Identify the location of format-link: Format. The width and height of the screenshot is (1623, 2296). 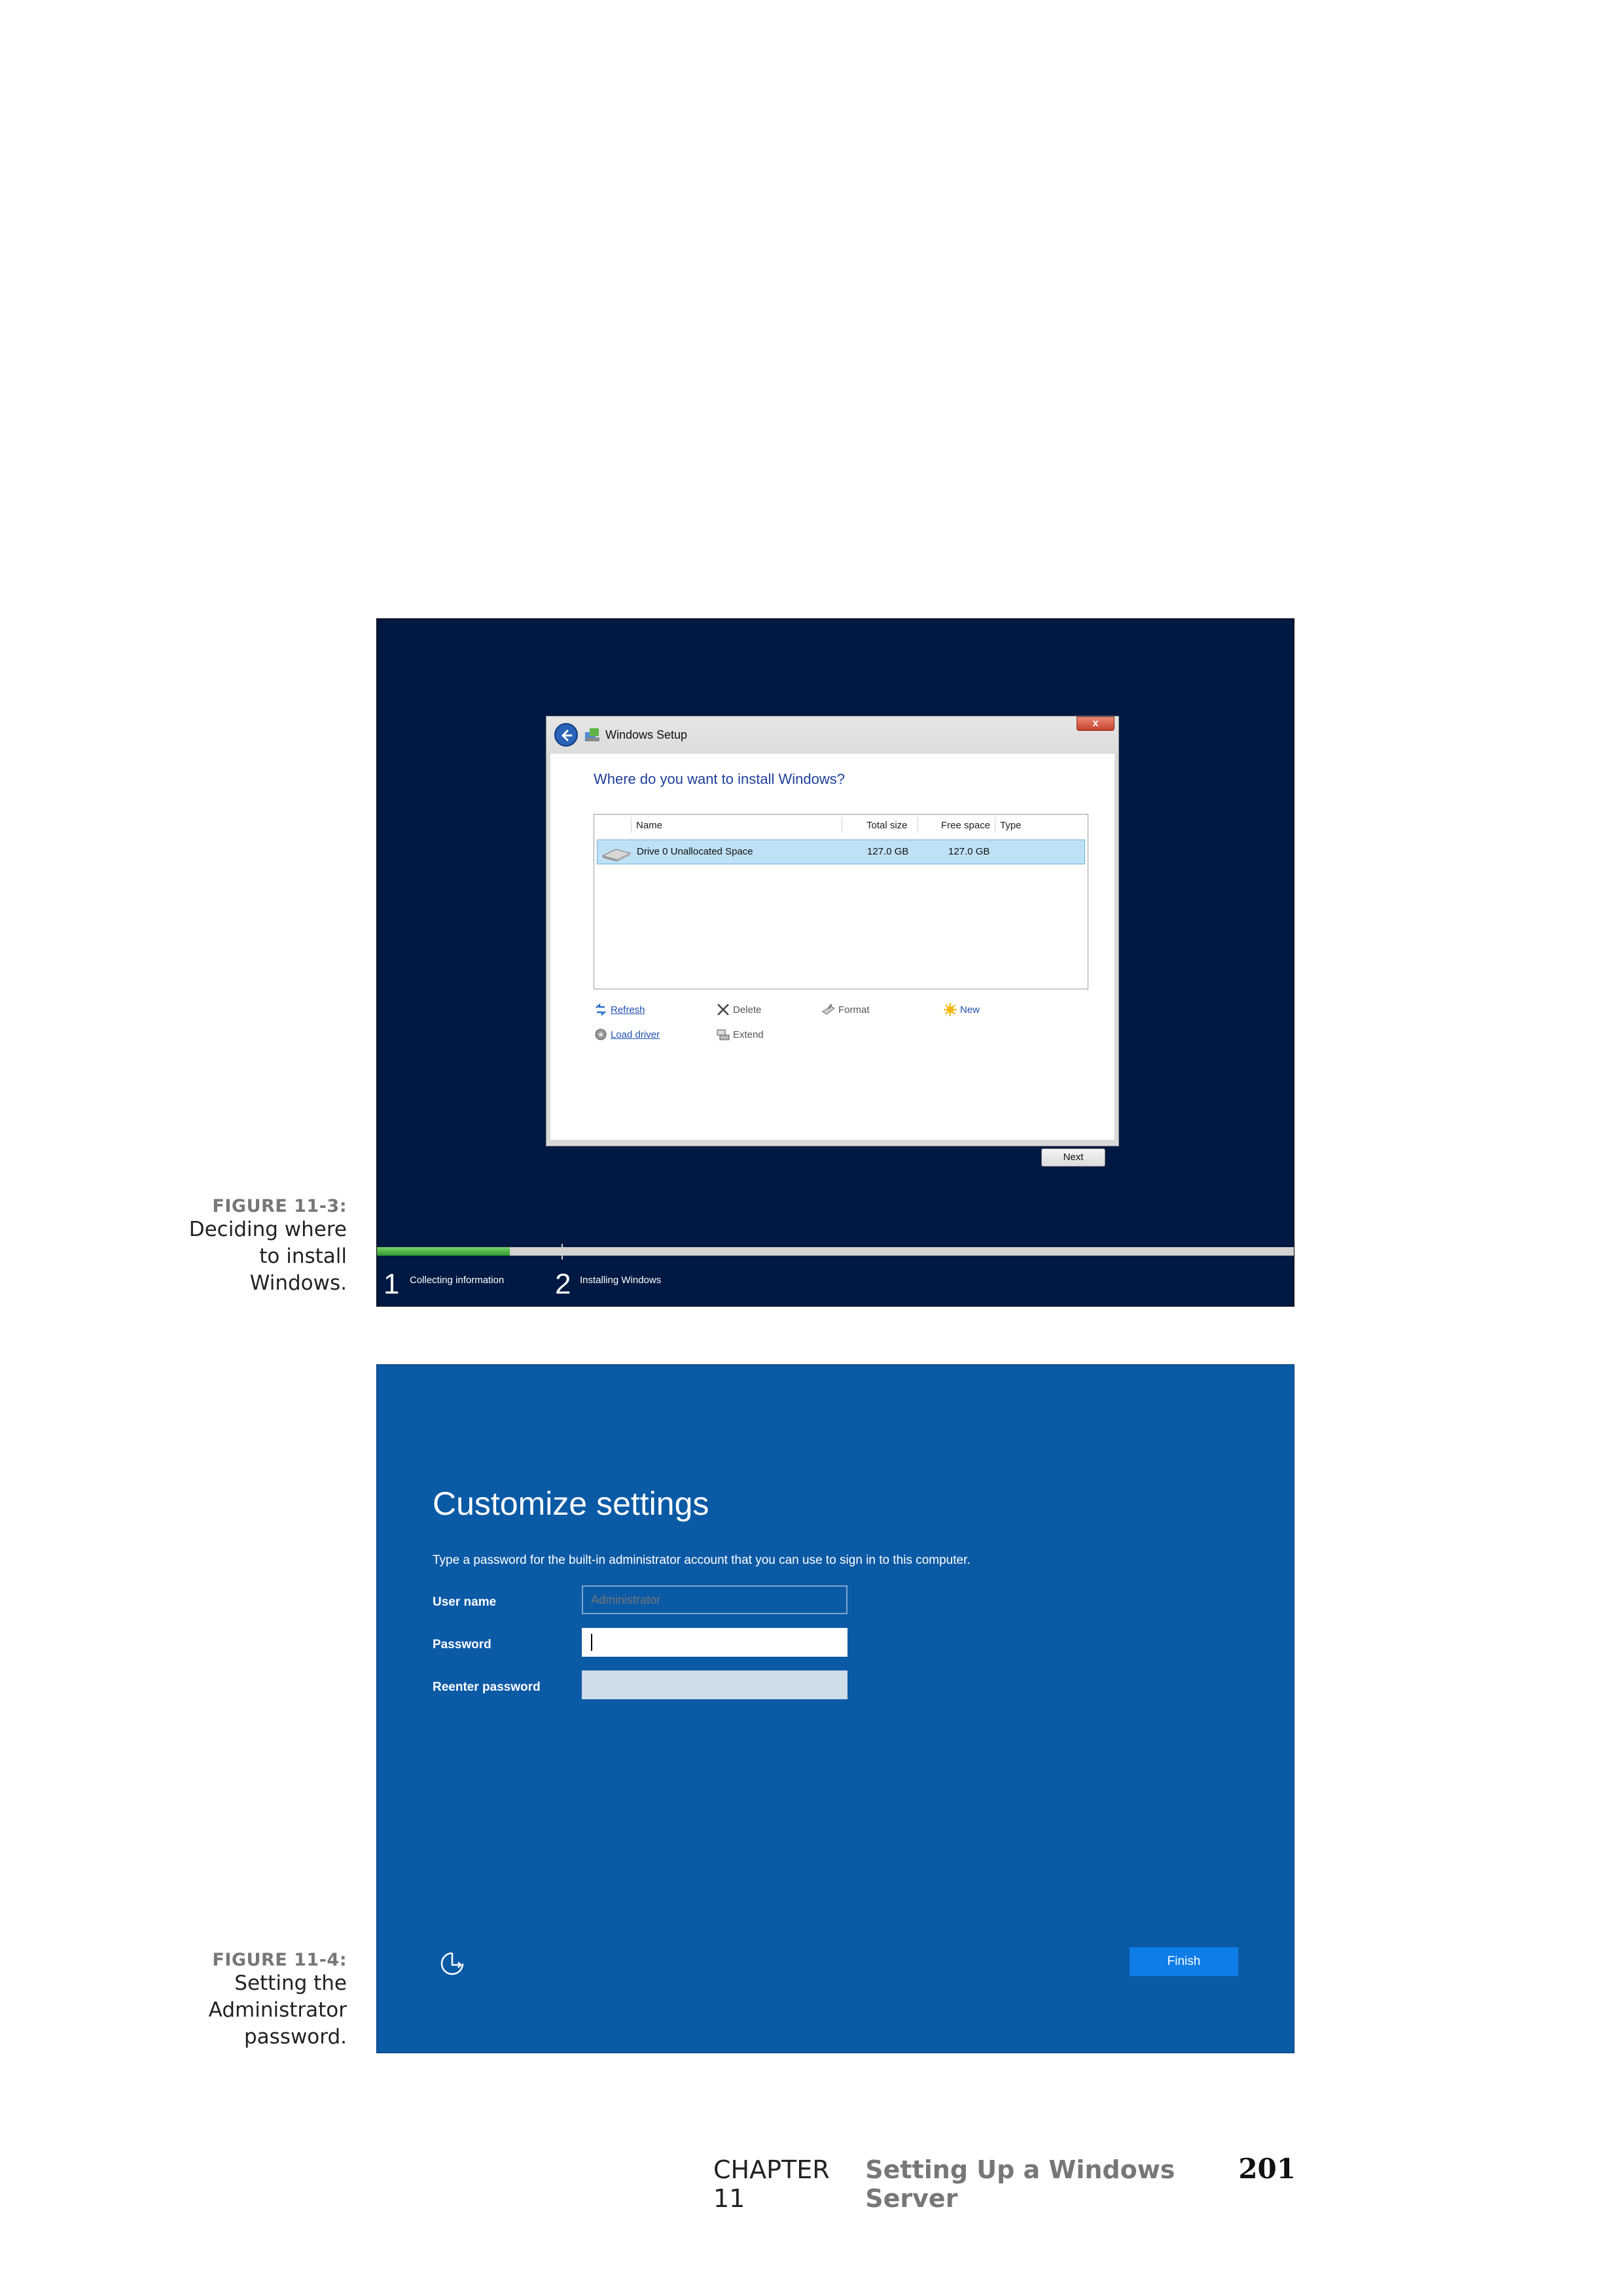
(845, 1010).